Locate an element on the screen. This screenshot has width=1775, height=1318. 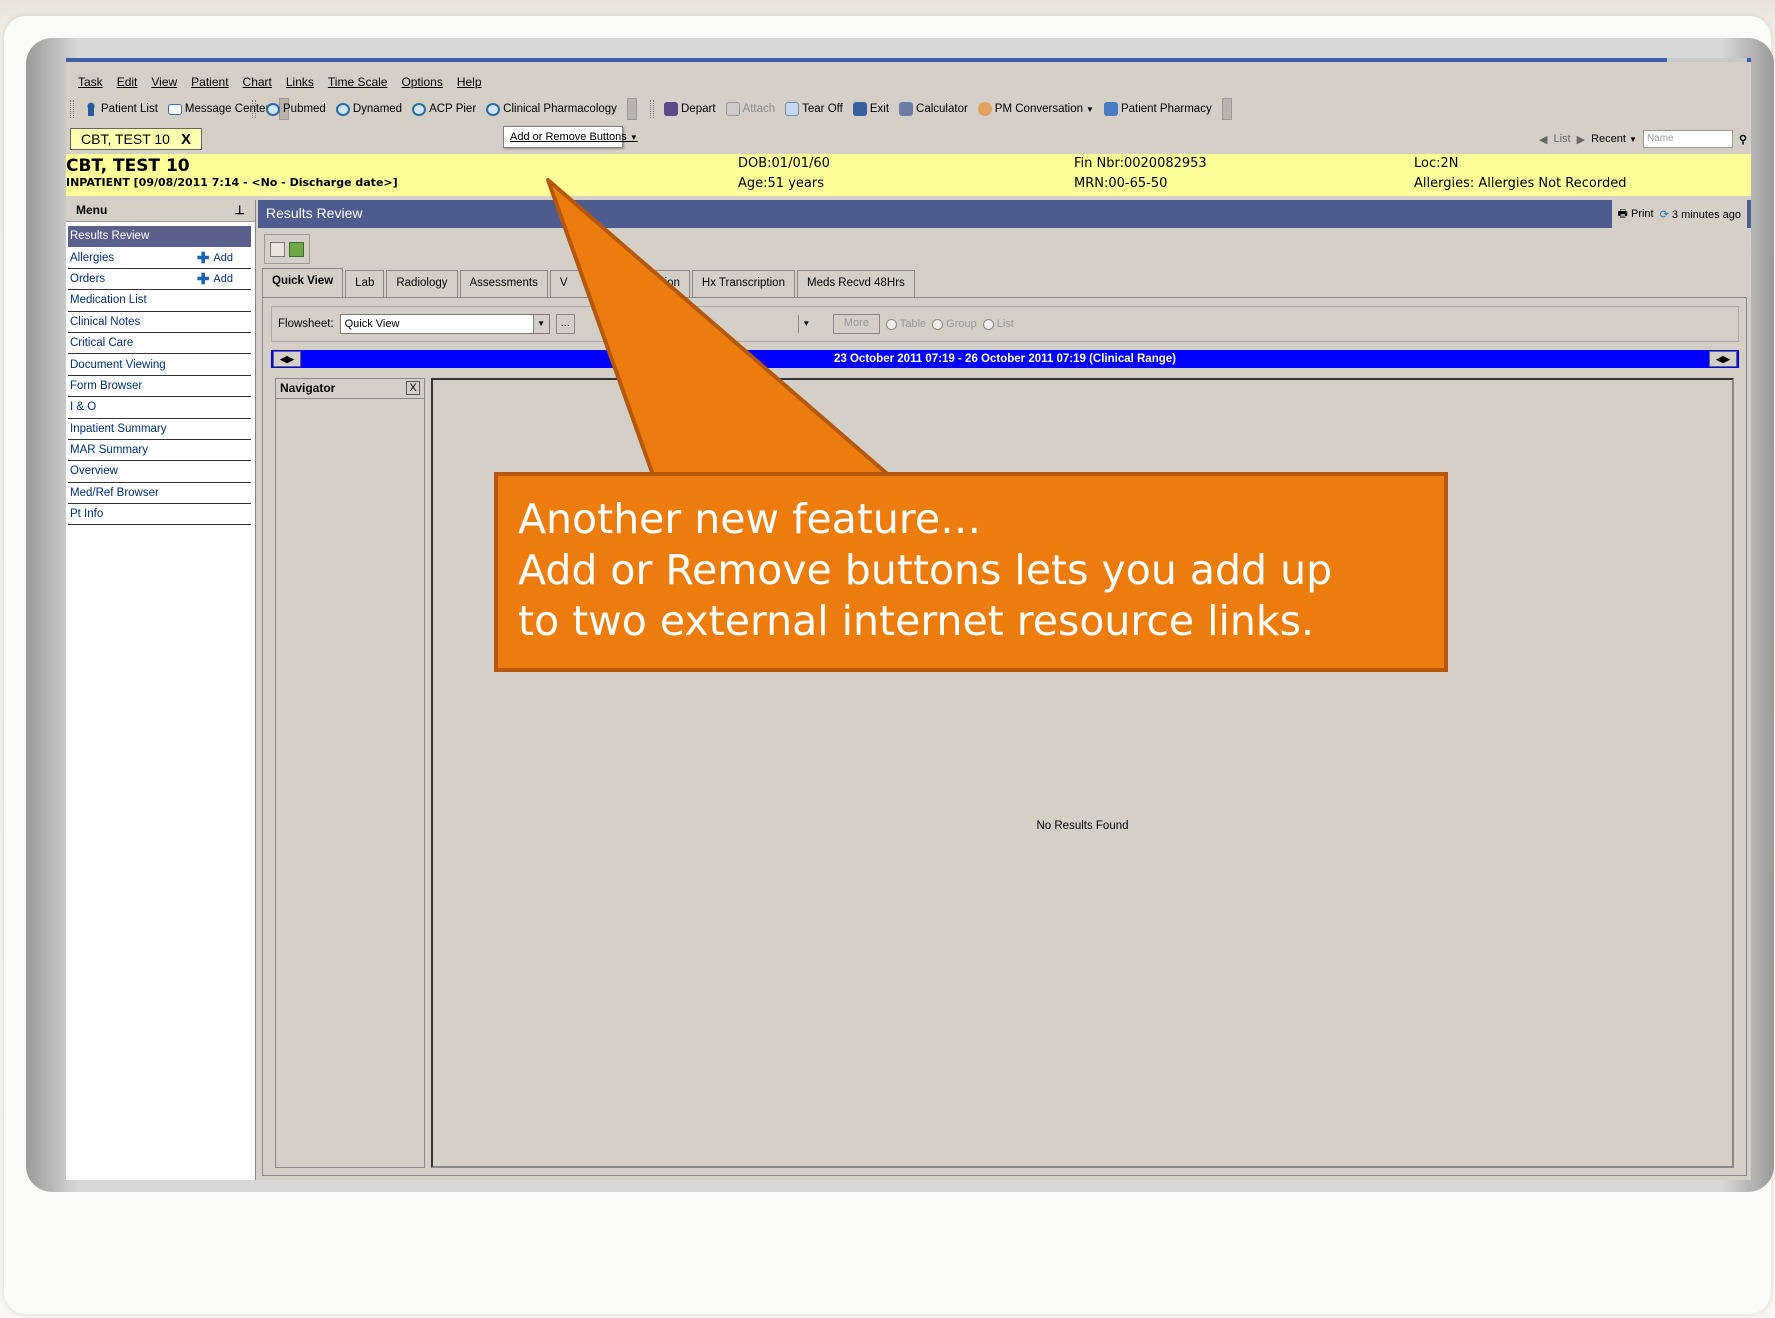
sidebar-item-label: I & O is located at coordinates (83, 407).